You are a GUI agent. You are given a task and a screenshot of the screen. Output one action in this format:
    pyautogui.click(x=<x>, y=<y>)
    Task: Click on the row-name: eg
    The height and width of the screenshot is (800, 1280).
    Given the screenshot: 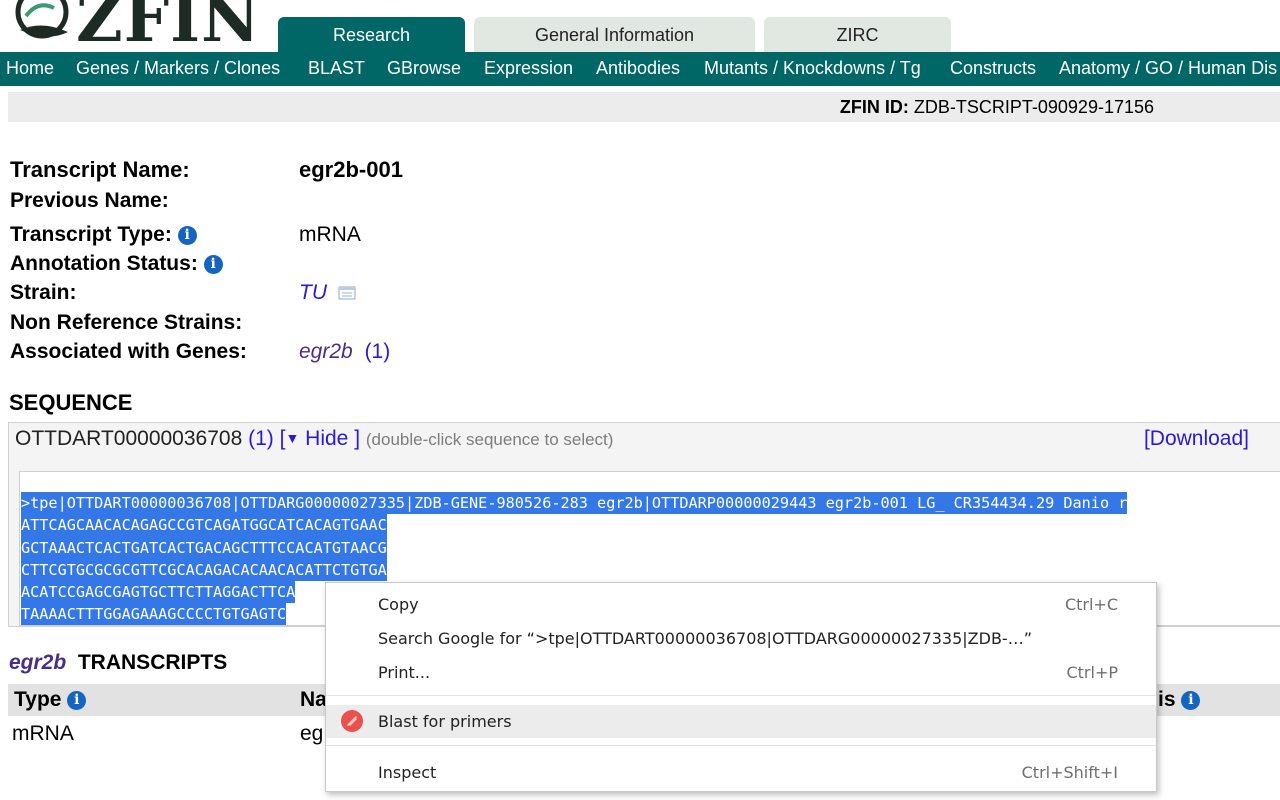 What is the action you would take?
    pyautogui.click(x=311, y=734)
    